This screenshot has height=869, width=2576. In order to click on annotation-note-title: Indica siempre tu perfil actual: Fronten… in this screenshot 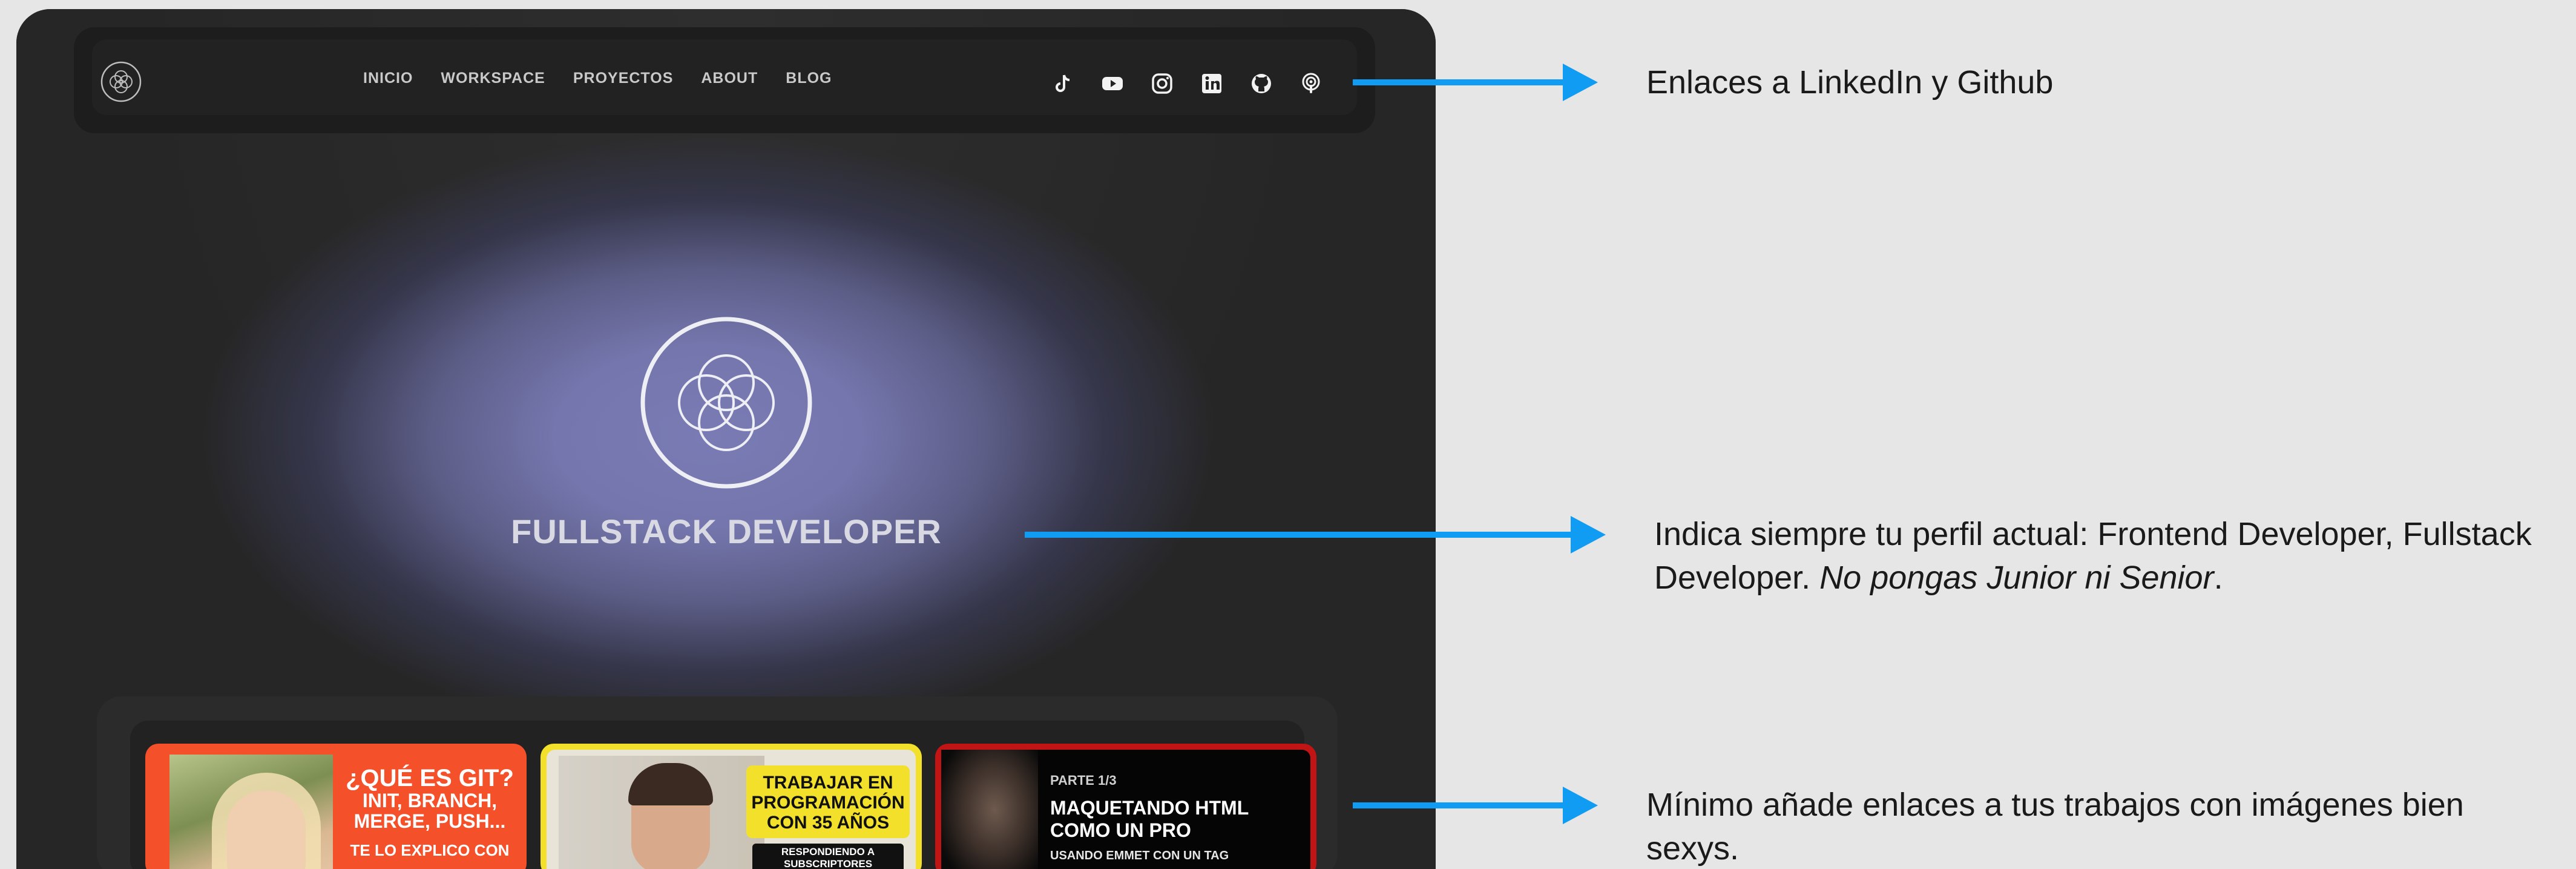, I will do `click(2093, 556)`.